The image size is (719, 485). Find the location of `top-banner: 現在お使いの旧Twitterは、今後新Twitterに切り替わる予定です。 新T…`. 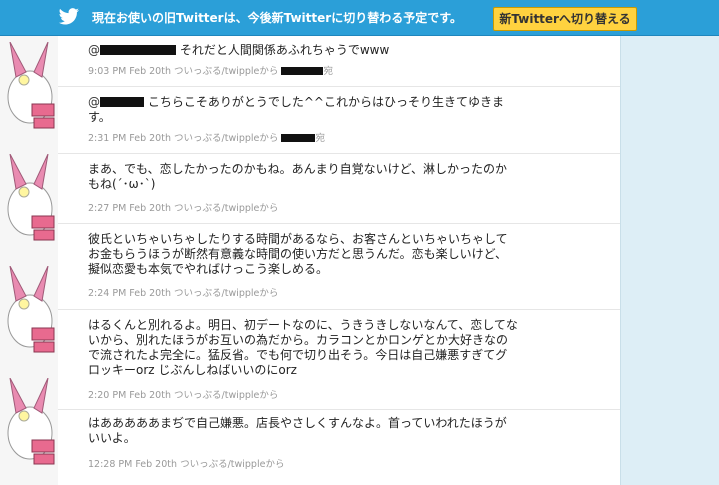

top-banner: 現在お使いの旧Twitterは、今後新Twitterに切り替わる予定です。 新T… is located at coordinates (359, 18).